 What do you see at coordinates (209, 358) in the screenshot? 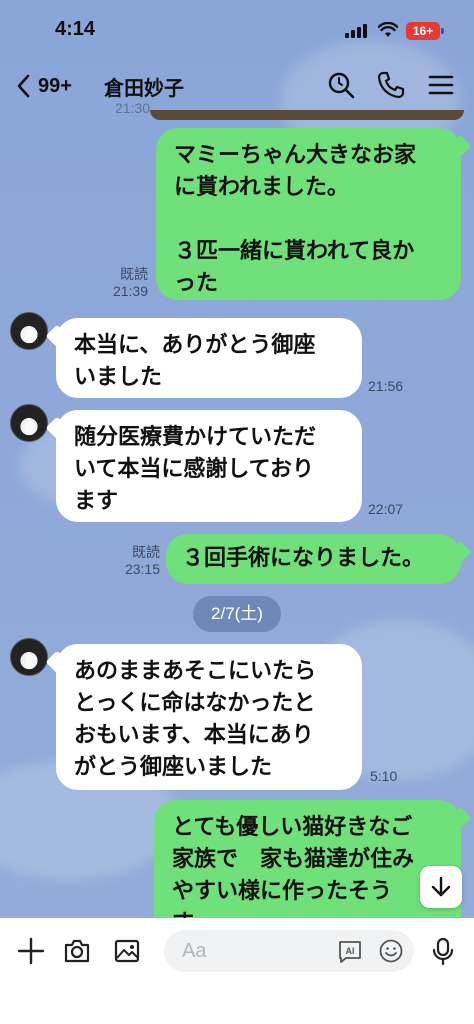
I see `incoming-message-bubble: 本当に、ありがとう御座 いました` at bounding box center [209, 358].